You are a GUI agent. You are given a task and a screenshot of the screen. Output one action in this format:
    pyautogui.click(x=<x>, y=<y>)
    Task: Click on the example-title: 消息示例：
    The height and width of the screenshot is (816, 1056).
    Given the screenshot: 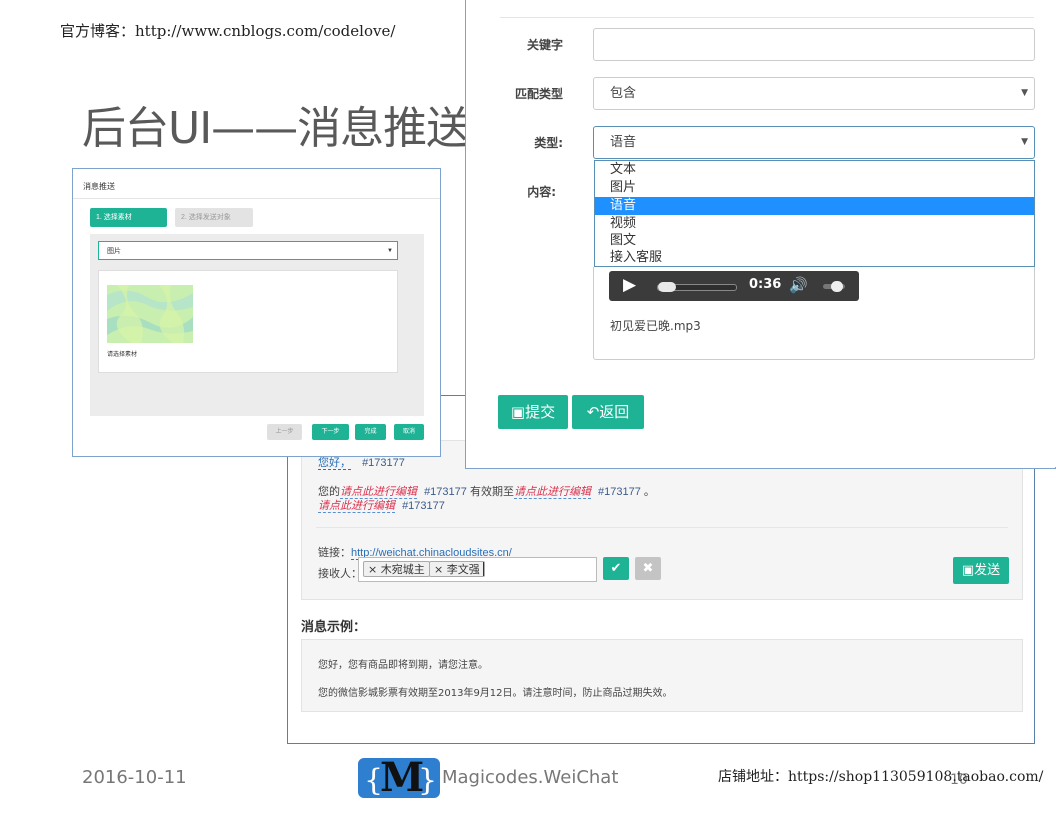 What is the action you would take?
    pyautogui.click(x=334, y=627)
    